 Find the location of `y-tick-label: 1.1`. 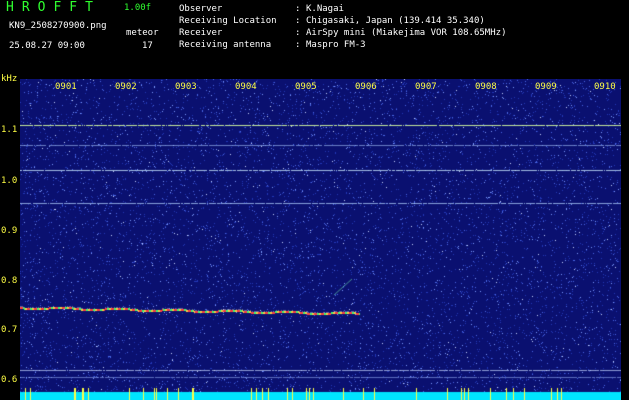

y-tick-label: 1.1 is located at coordinates (9, 130).